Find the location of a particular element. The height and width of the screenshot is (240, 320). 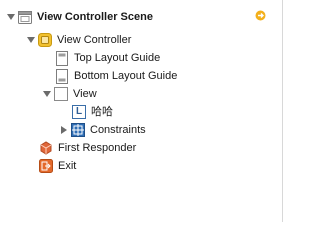

first-responder-icon is located at coordinates (46, 148).